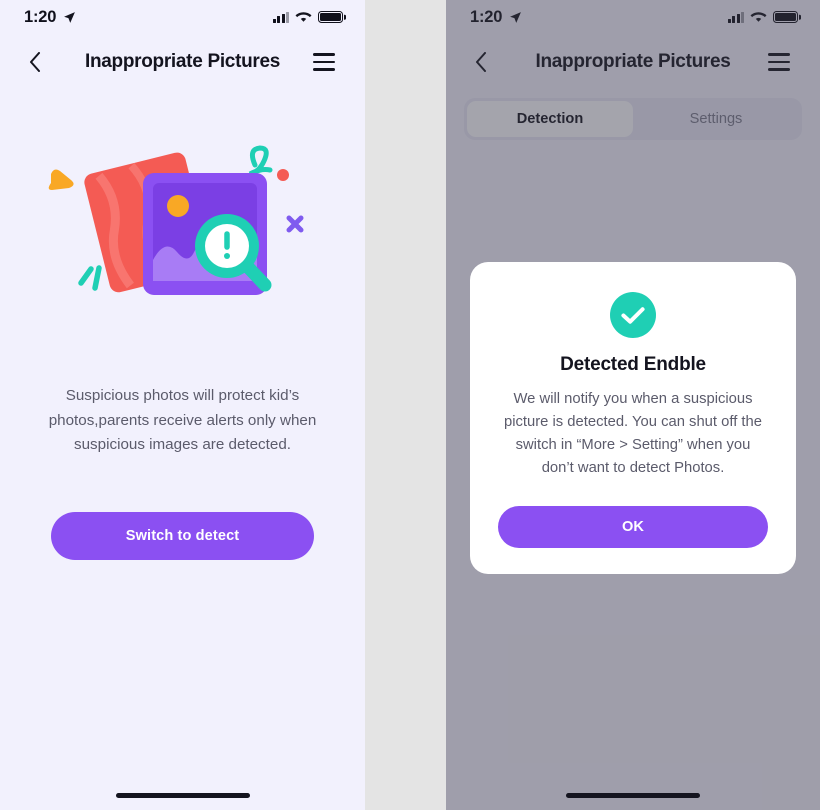 The height and width of the screenshot is (810, 820). What do you see at coordinates (633, 315) in the screenshot?
I see `check-circle-icon` at bounding box center [633, 315].